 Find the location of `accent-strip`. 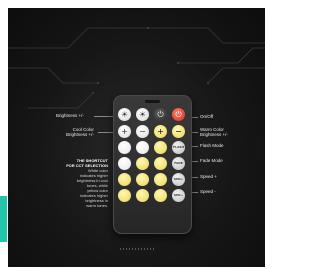

accent-strip is located at coordinates (3, 219).